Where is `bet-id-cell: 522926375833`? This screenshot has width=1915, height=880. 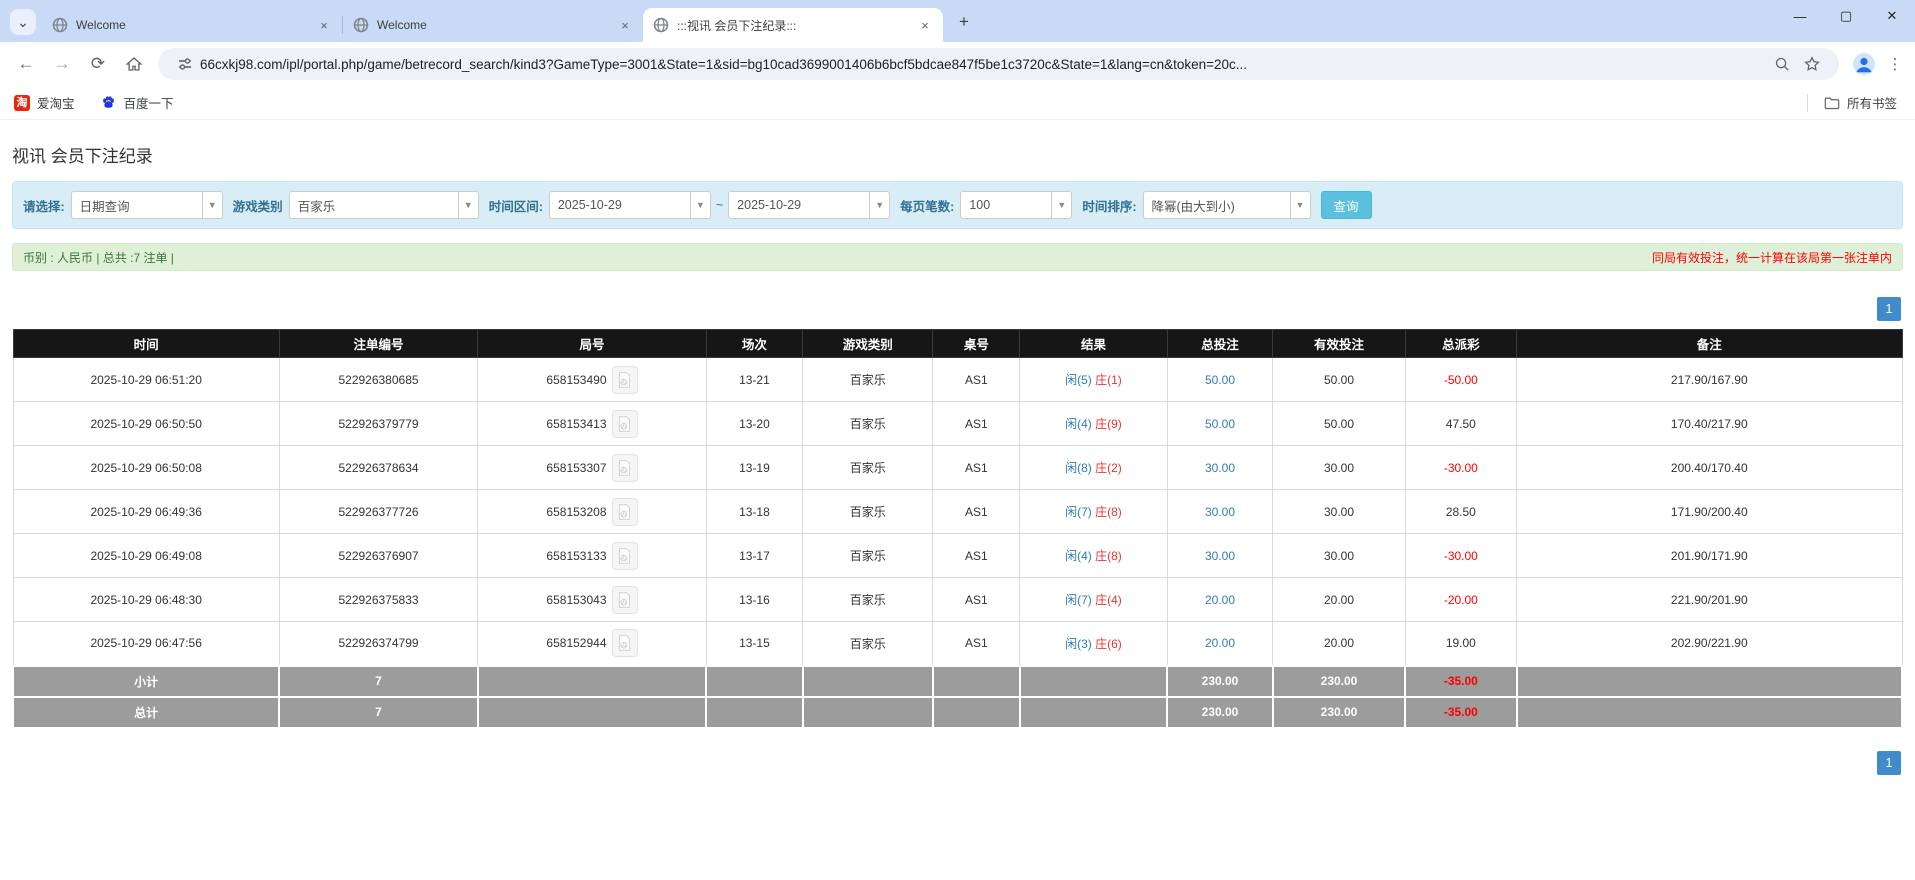 bet-id-cell: 522926375833 is located at coordinates (378, 599).